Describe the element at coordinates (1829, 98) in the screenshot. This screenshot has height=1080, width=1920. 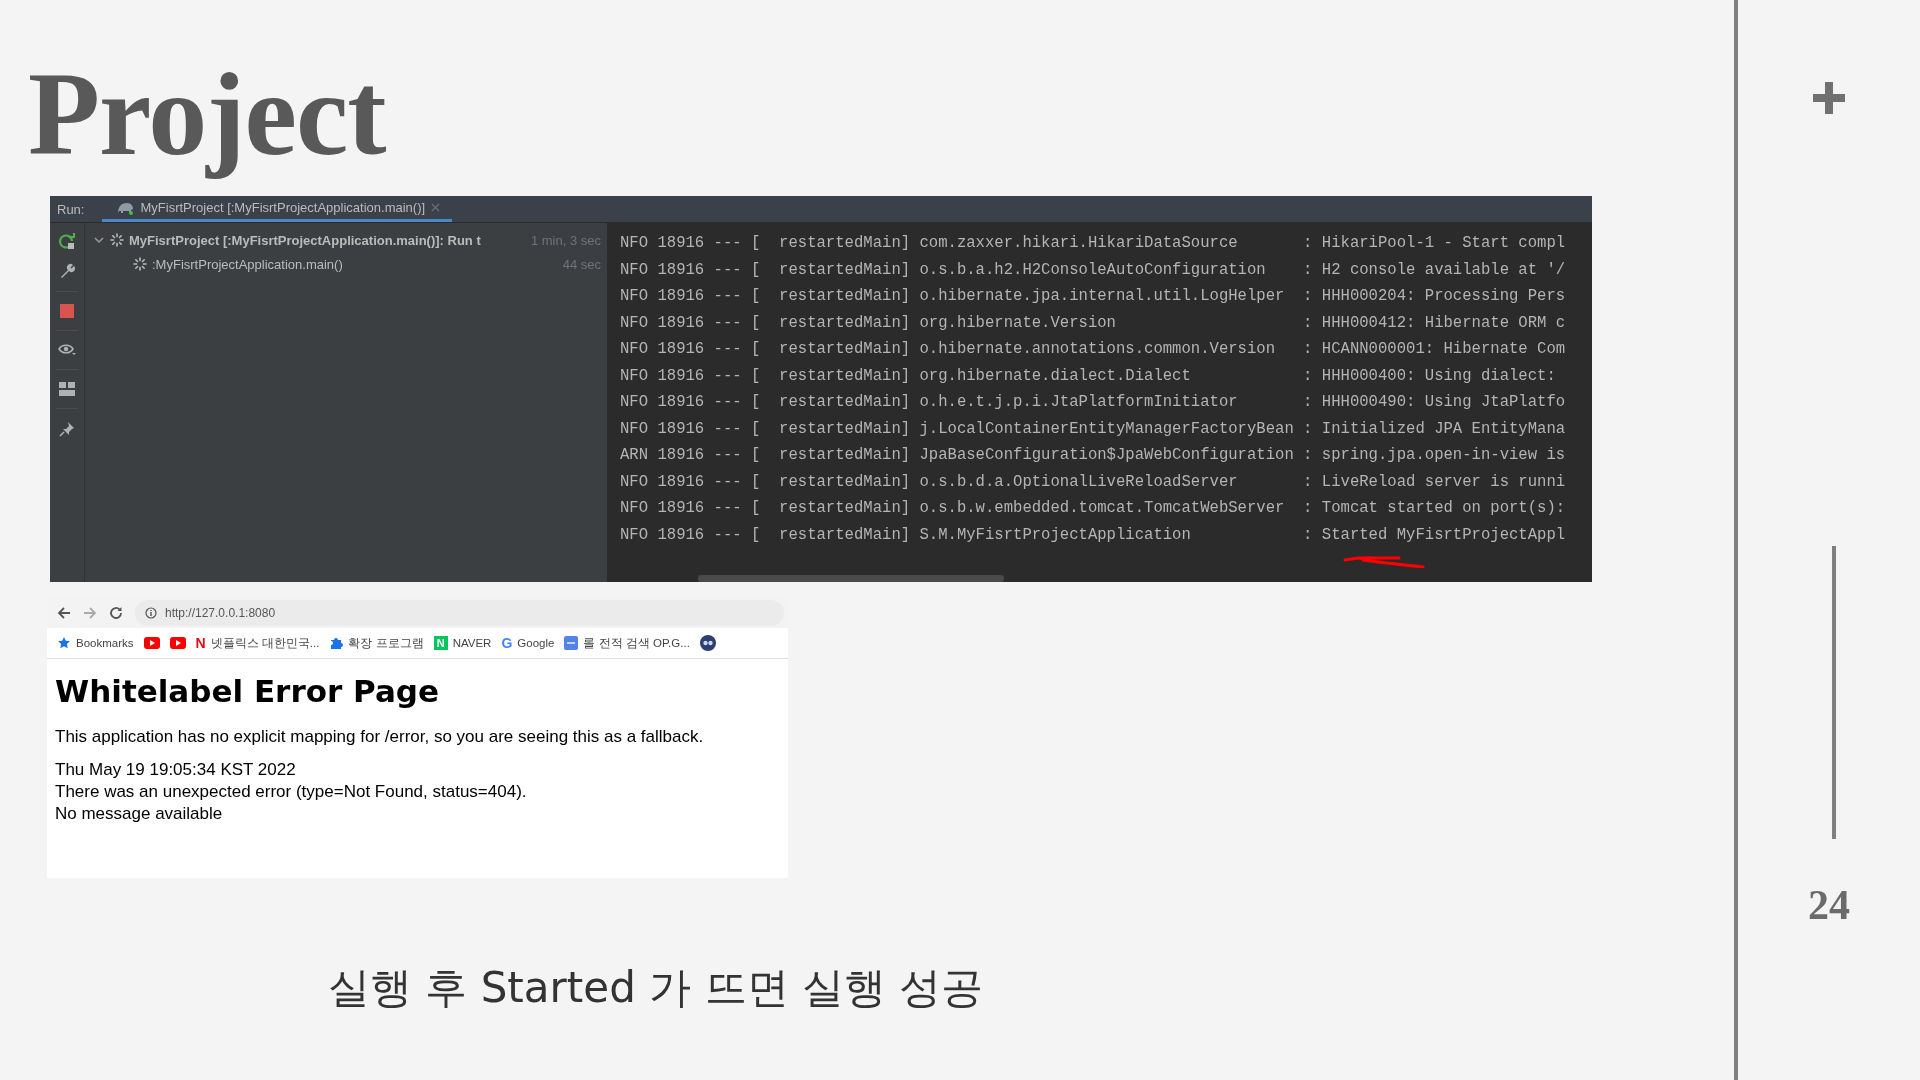
I see `plus-icon` at that location.